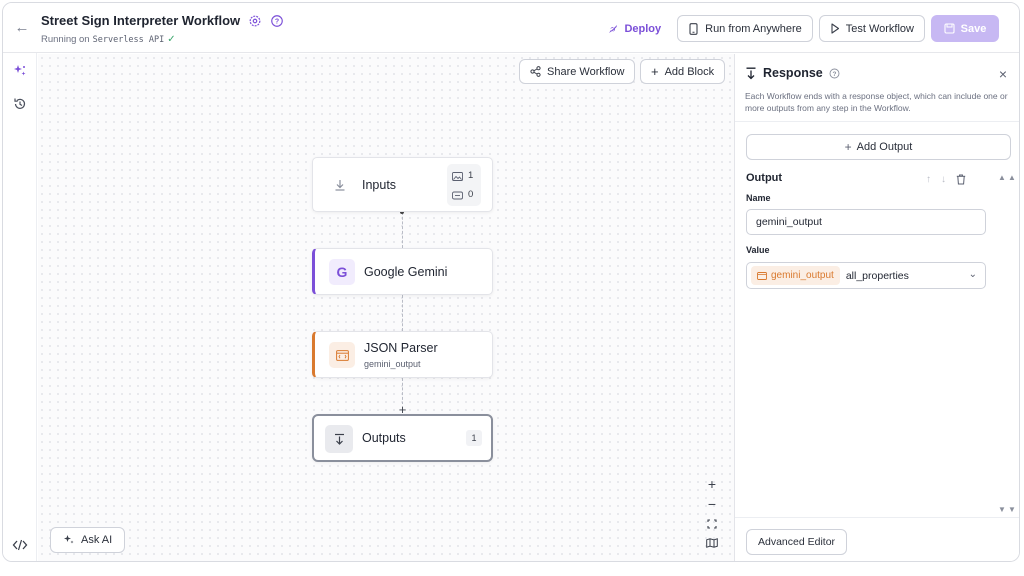  What do you see at coordinates (20, 545) in the screenshot?
I see `code-icon` at bounding box center [20, 545].